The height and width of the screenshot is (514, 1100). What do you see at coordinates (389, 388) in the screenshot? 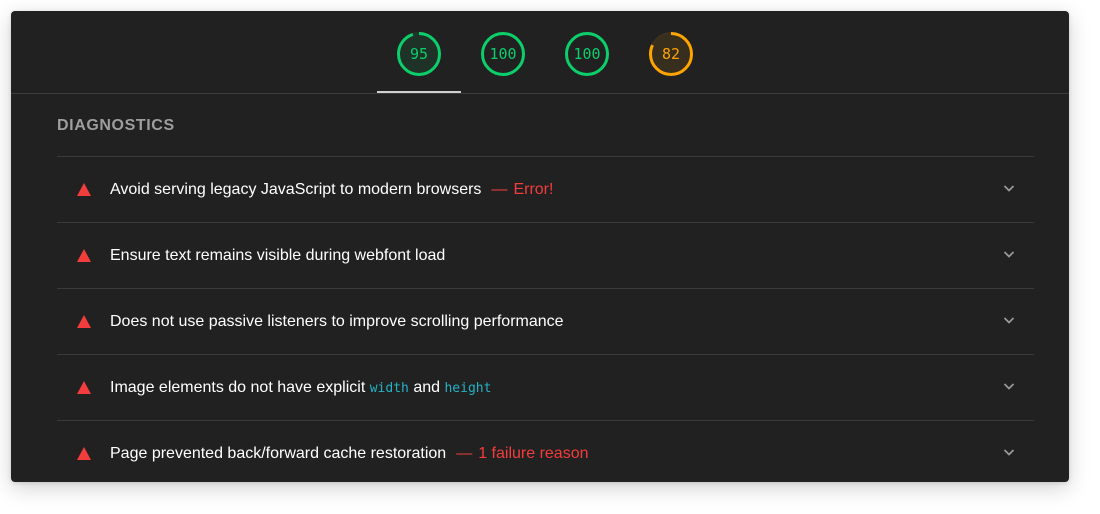
I see `code-width: width` at bounding box center [389, 388].